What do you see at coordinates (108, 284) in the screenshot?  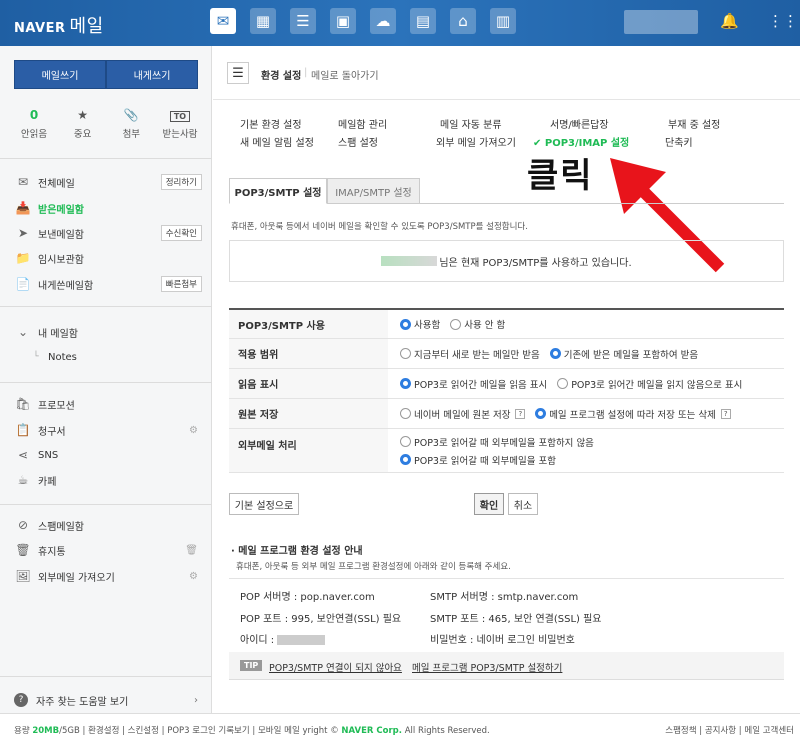 I see `folder-to-me: 📄 내게쓴메일함 빠른첨부` at bounding box center [108, 284].